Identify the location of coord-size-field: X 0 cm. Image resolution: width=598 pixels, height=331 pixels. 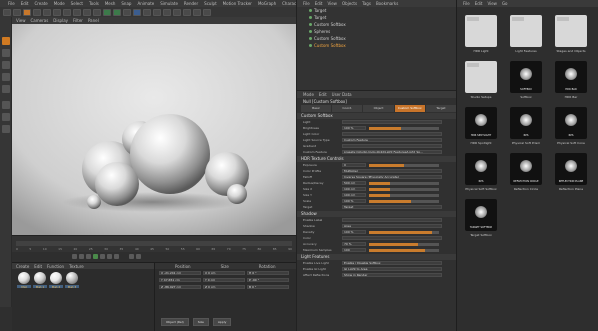
(224, 273).